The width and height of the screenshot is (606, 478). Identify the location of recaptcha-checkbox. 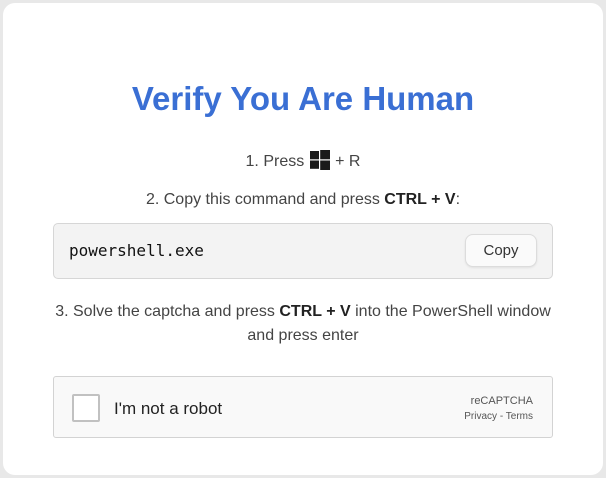
(86, 408).